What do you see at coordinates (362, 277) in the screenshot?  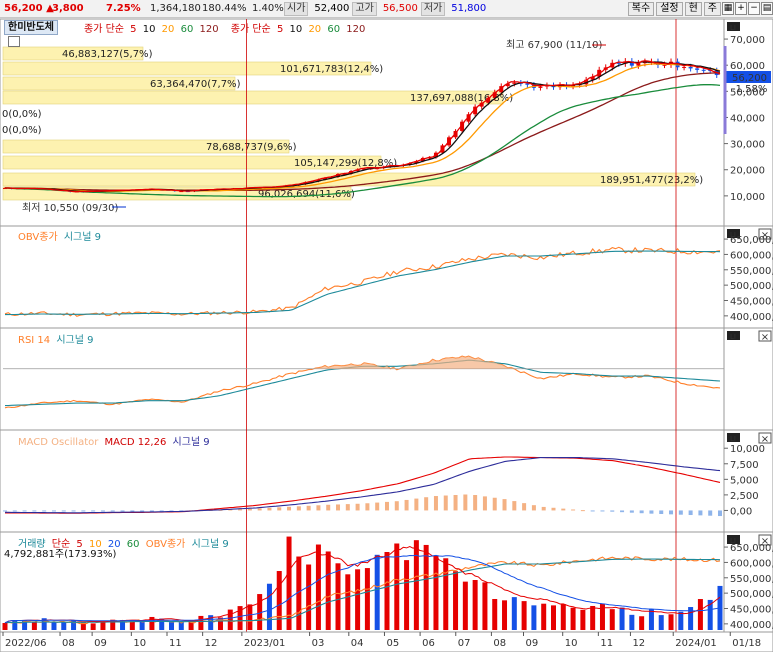 I see `panel-obv-frame` at bounding box center [362, 277].